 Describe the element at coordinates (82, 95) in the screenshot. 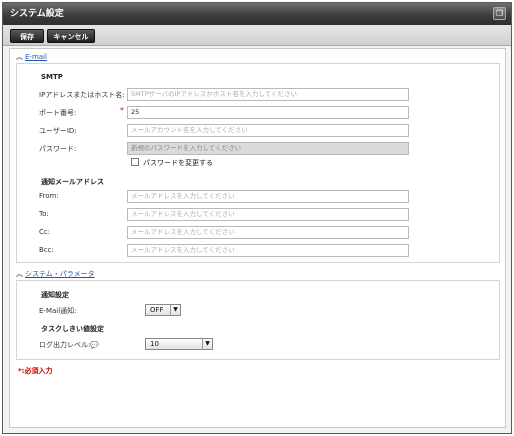

I see `host-label: IPアドレスまたはホスト名:` at that location.